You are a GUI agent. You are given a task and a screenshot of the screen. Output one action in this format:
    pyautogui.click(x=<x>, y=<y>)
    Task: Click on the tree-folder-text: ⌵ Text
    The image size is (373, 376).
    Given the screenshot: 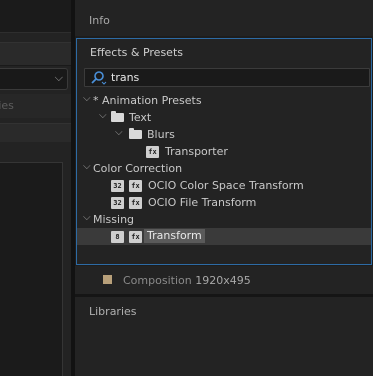 What is the action you would take?
    pyautogui.click(x=224, y=117)
    